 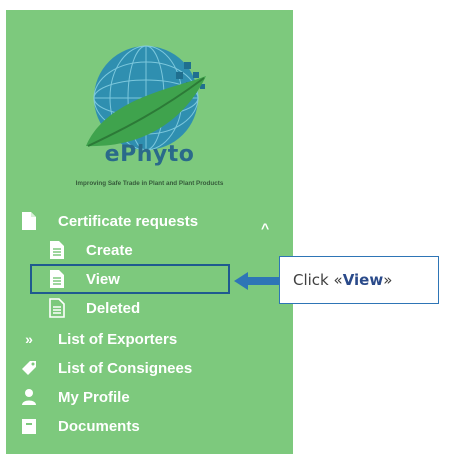 What do you see at coordinates (363, 280) in the screenshot?
I see `callout-target: View` at bounding box center [363, 280].